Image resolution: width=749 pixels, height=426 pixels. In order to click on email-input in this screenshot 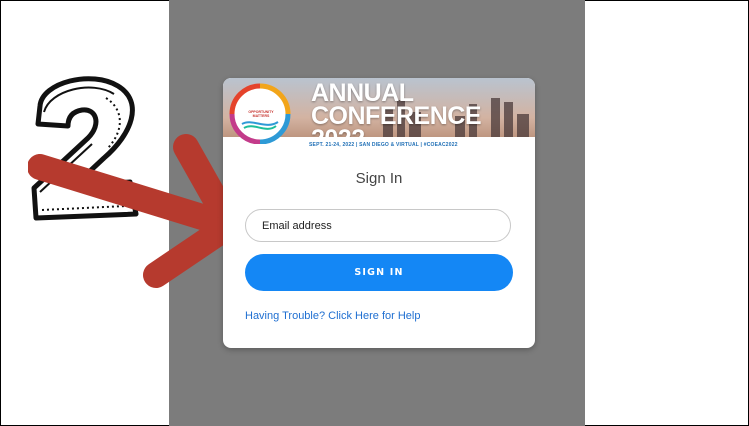, I will do `click(378, 225)`.